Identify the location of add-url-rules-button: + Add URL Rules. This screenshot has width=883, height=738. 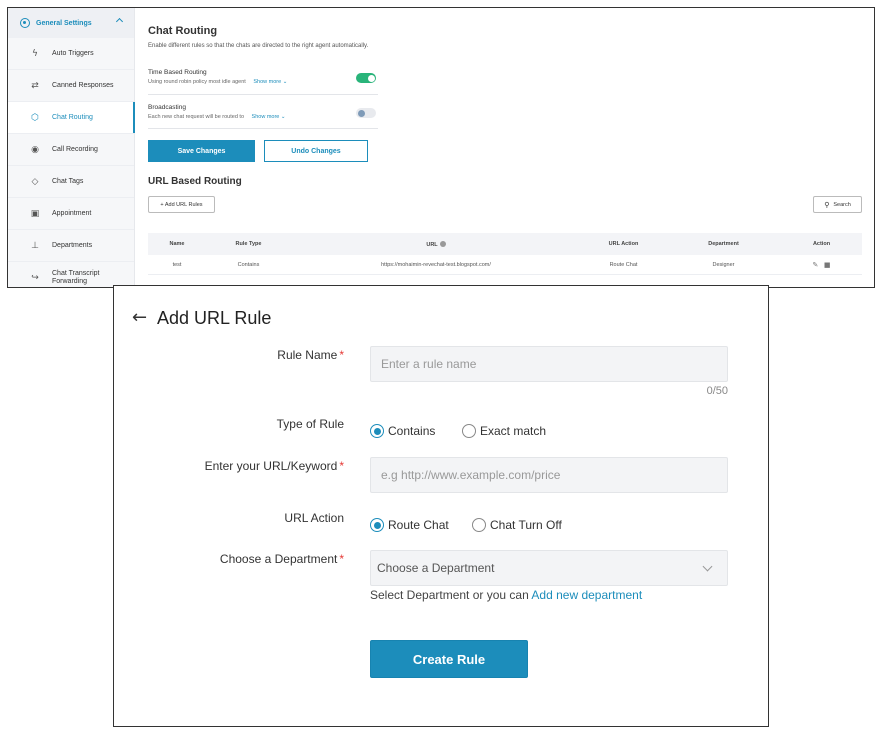
(181, 204).